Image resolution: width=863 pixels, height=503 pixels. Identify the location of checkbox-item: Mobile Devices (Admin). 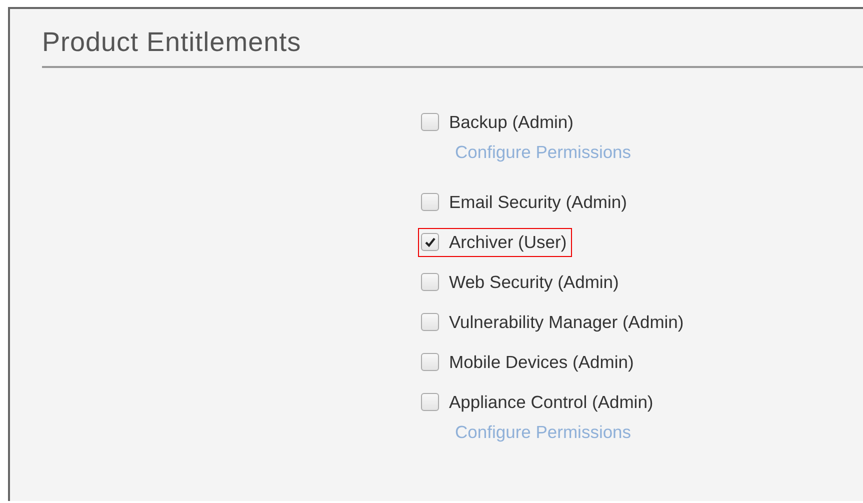
(528, 362).